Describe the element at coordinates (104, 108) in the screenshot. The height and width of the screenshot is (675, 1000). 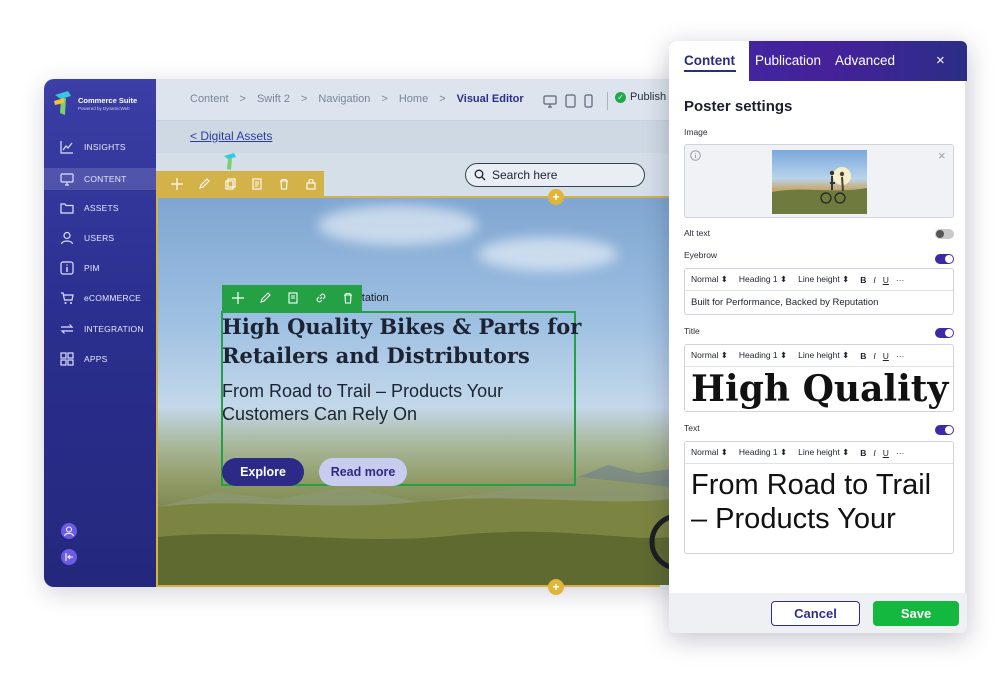
I see `brand-tagline: Powered by DynamicWeb` at that location.